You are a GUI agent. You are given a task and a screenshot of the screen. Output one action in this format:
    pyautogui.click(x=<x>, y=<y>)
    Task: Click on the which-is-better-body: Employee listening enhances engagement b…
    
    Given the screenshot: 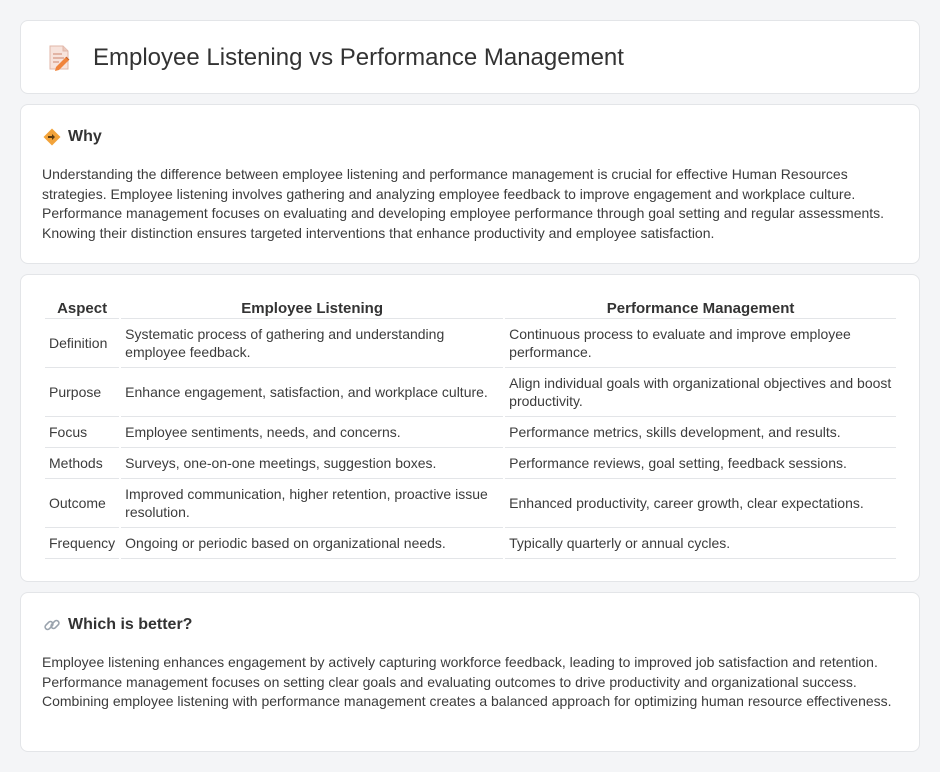 What is the action you would take?
    pyautogui.click(x=467, y=681)
    